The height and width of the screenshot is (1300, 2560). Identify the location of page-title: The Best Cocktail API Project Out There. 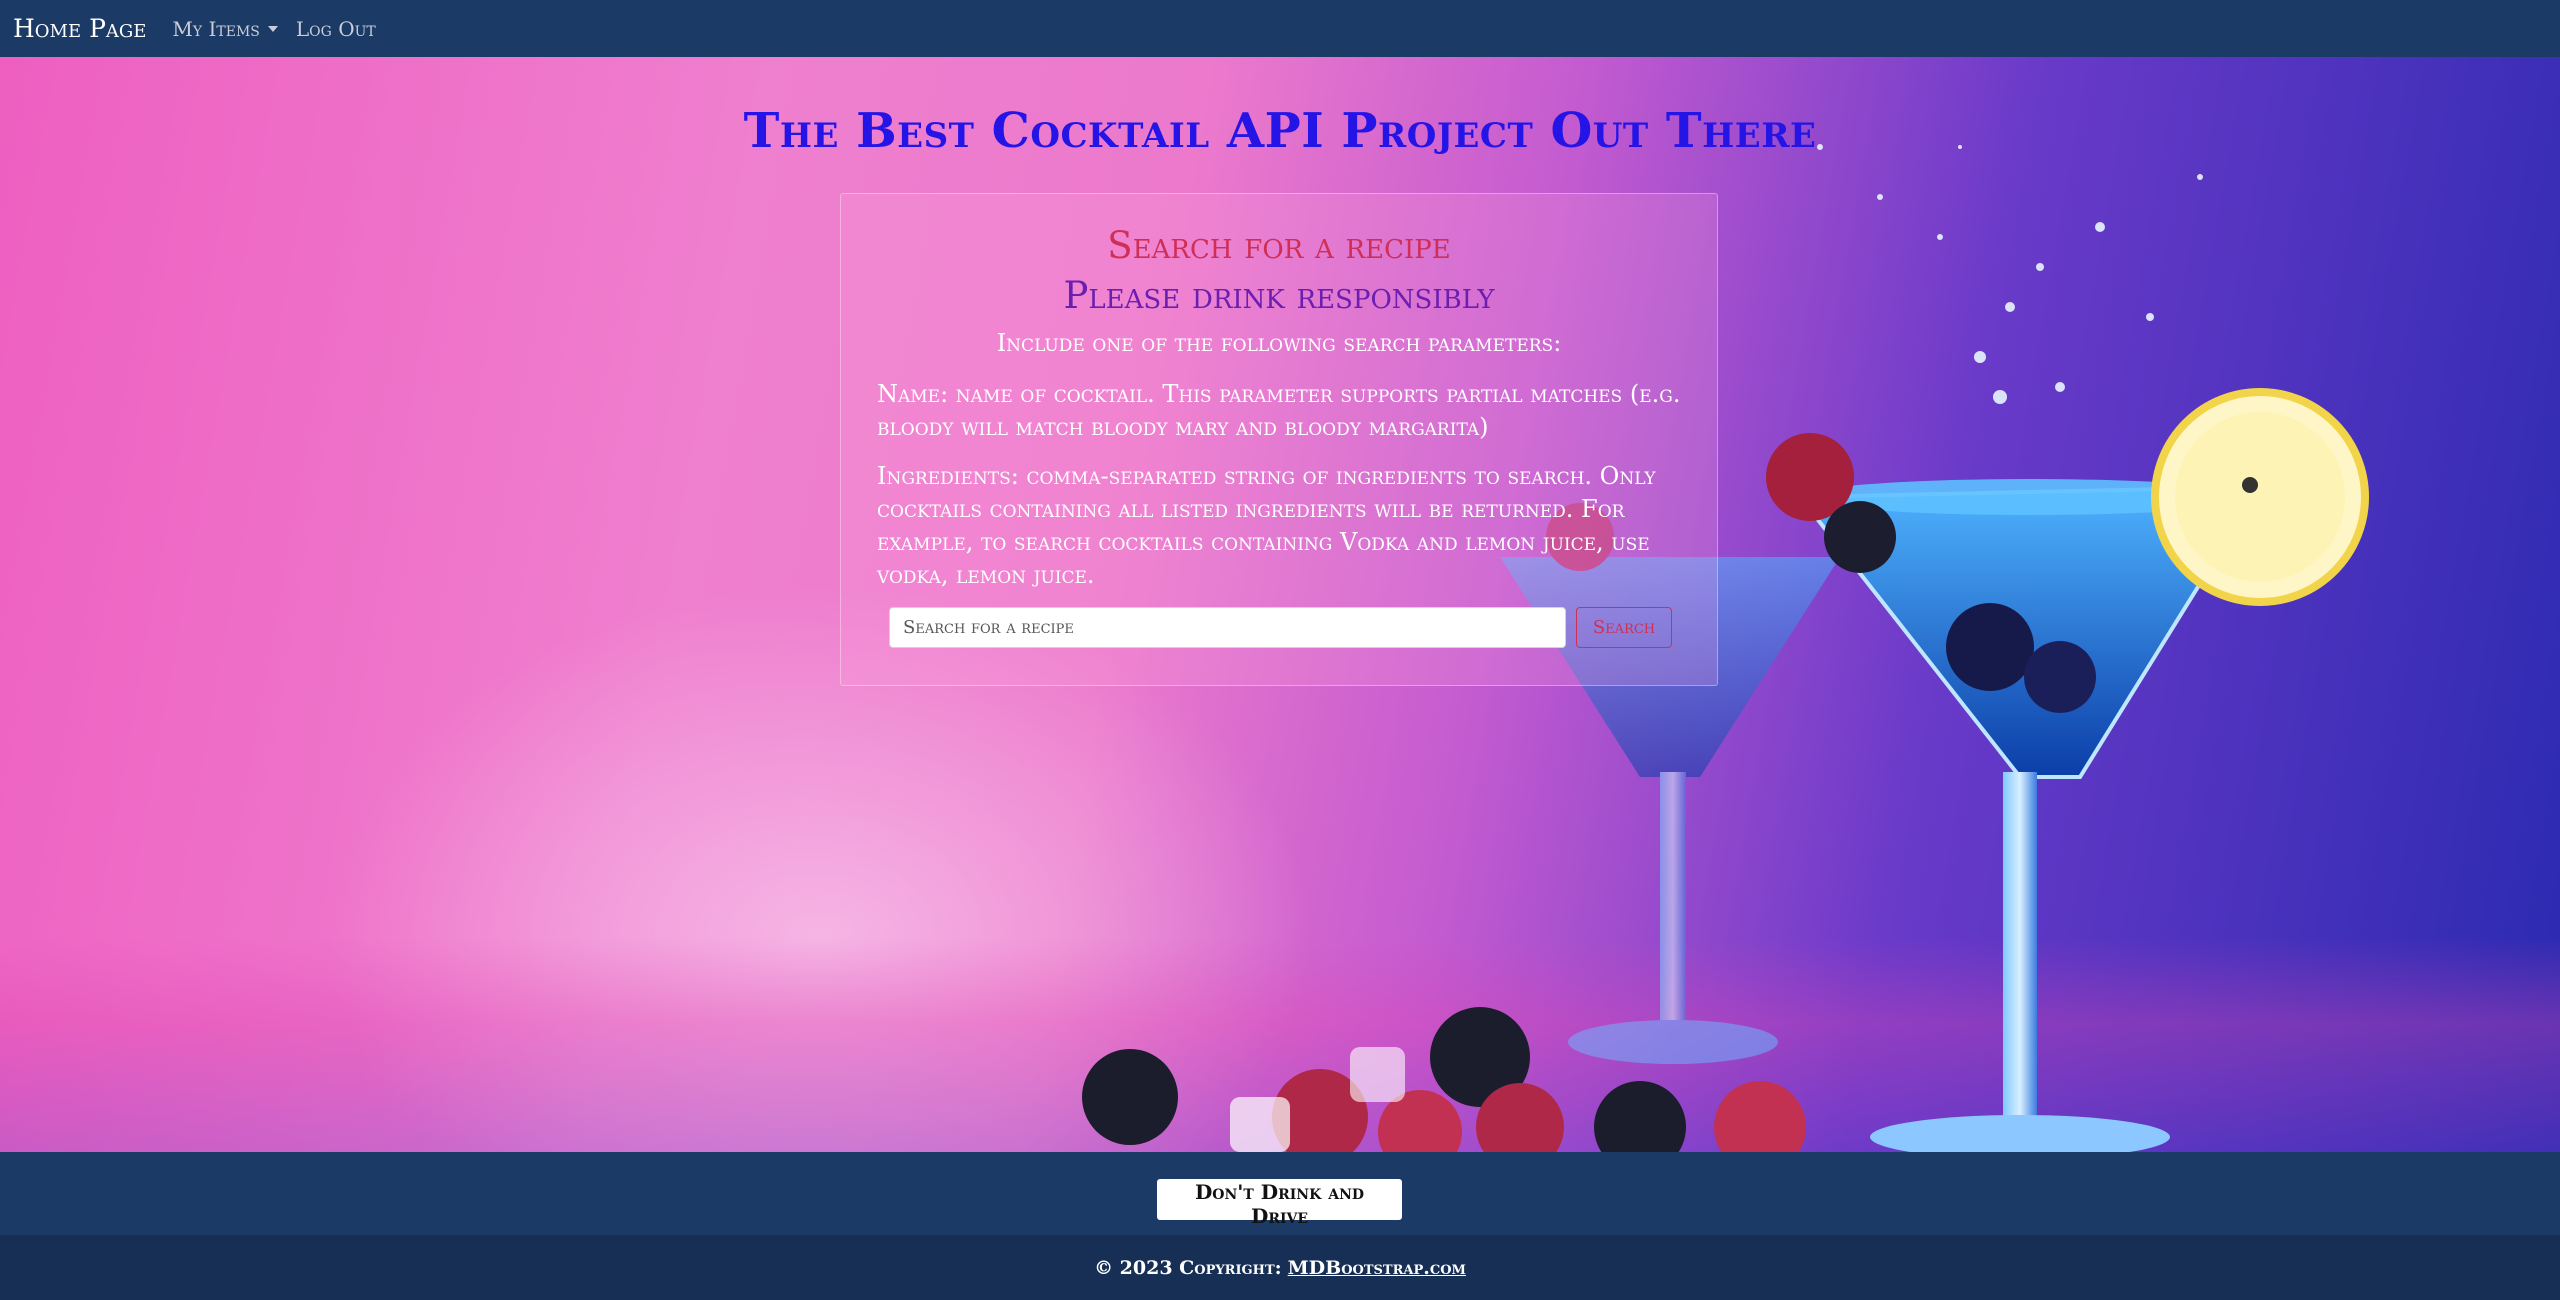
(1280, 131).